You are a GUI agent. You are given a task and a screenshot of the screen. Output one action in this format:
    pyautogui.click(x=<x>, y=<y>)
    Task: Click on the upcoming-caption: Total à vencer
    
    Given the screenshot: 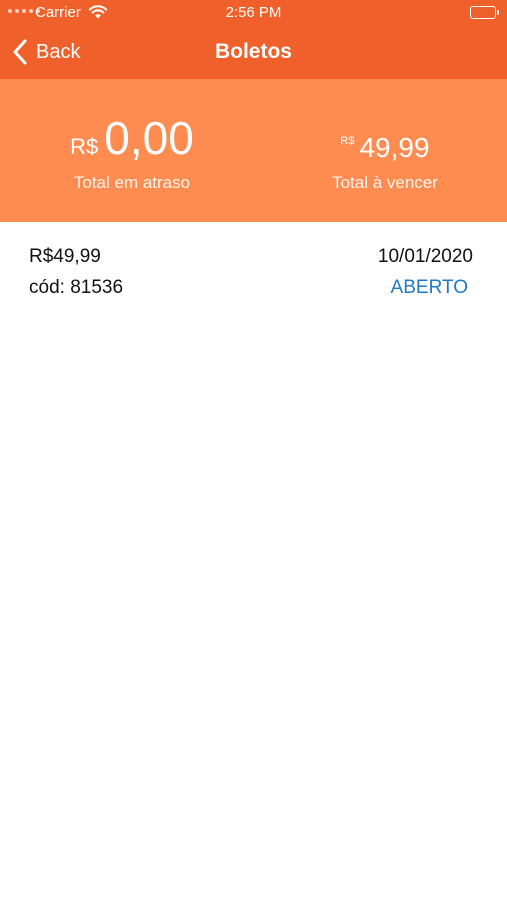 What is the action you would take?
    pyautogui.click(x=385, y=182)
    